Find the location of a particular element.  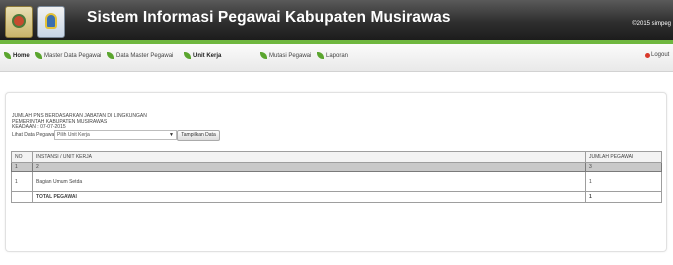

unit-kerja-select: Pilih Unit Kerja ▼ is located at coordinates (115, 135).